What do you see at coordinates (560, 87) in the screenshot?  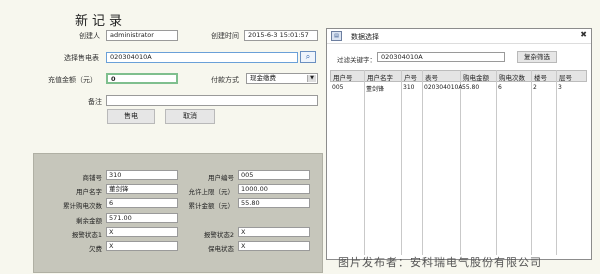 I see `table-cell: 3` at bounding box center [560, 87].